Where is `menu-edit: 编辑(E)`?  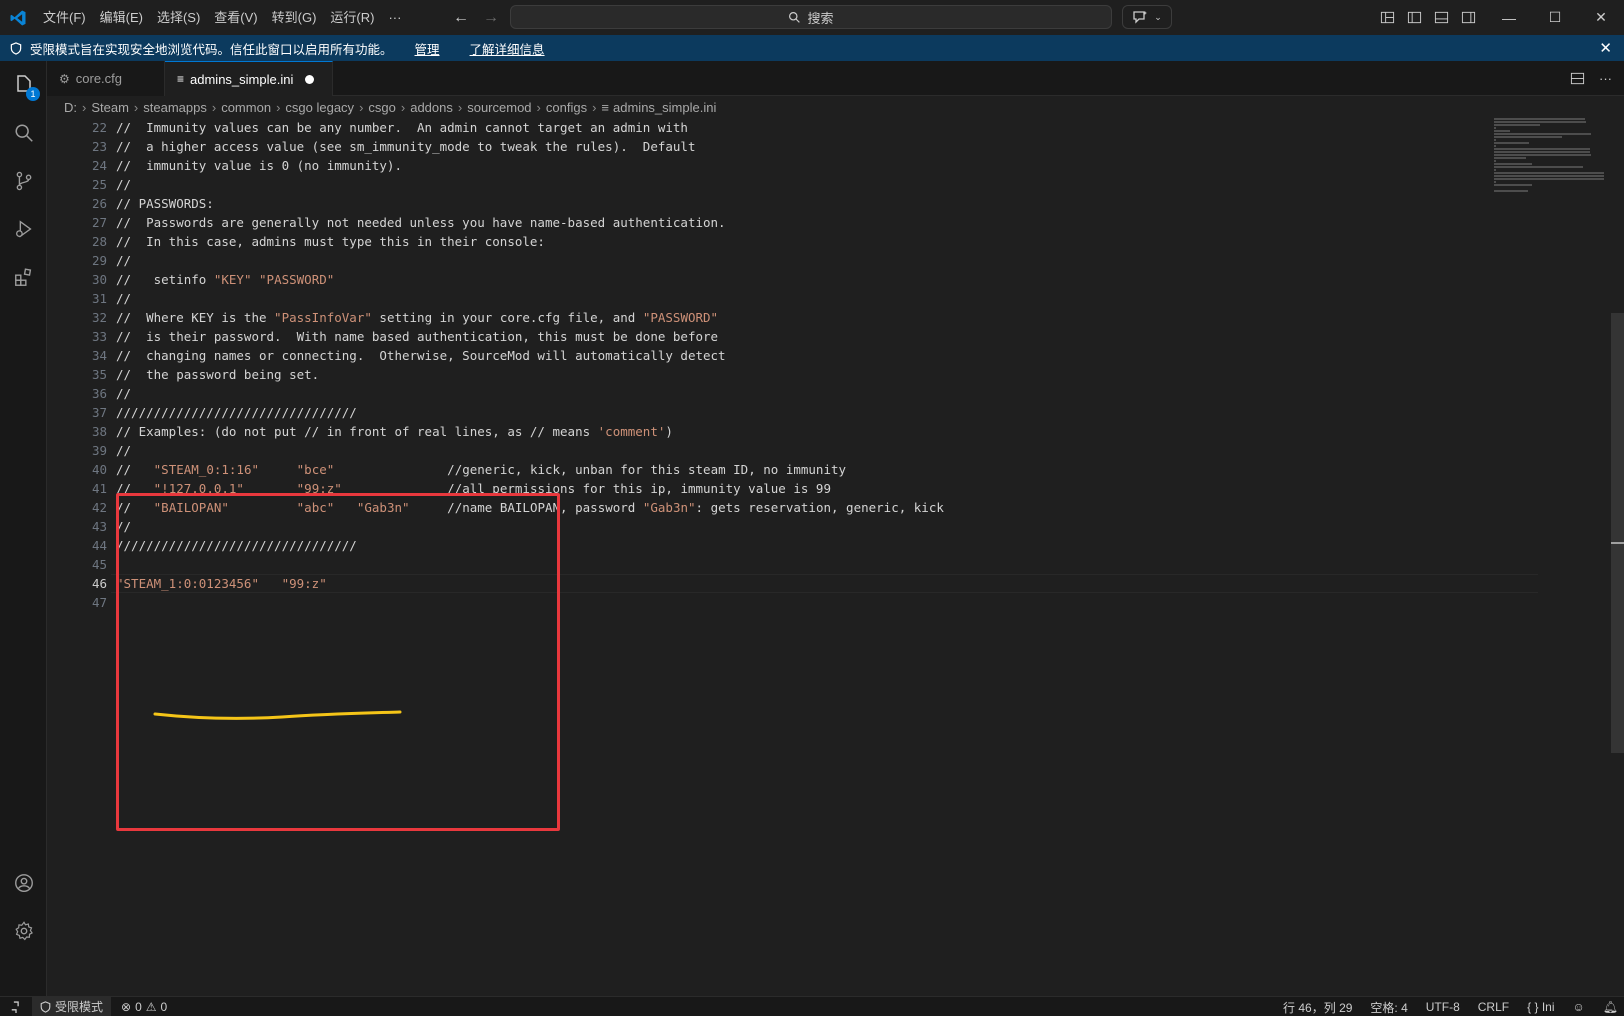
menu-edit: 编辑(E) is located at coordinates (121, 17).